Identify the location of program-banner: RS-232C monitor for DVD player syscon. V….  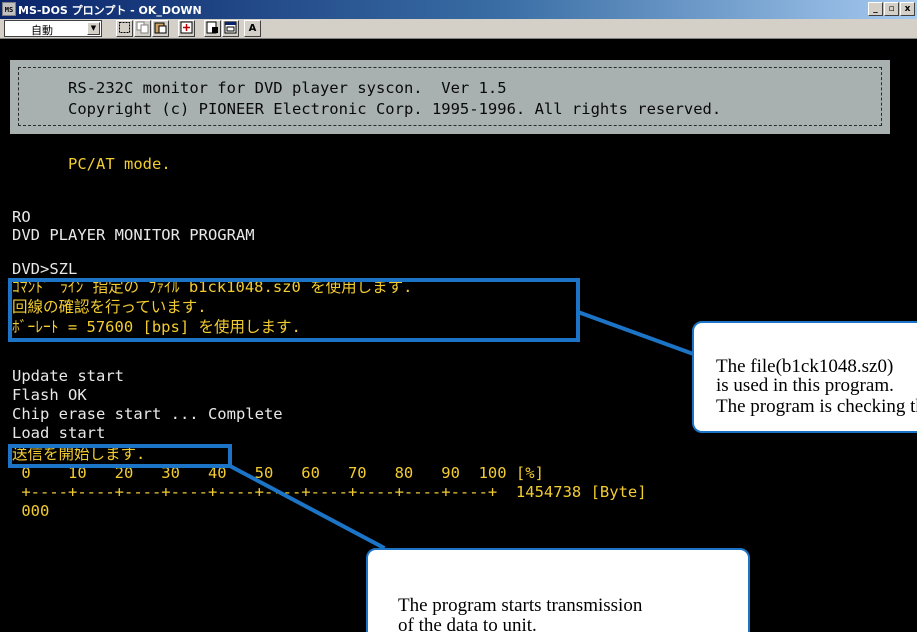
(450, 97).